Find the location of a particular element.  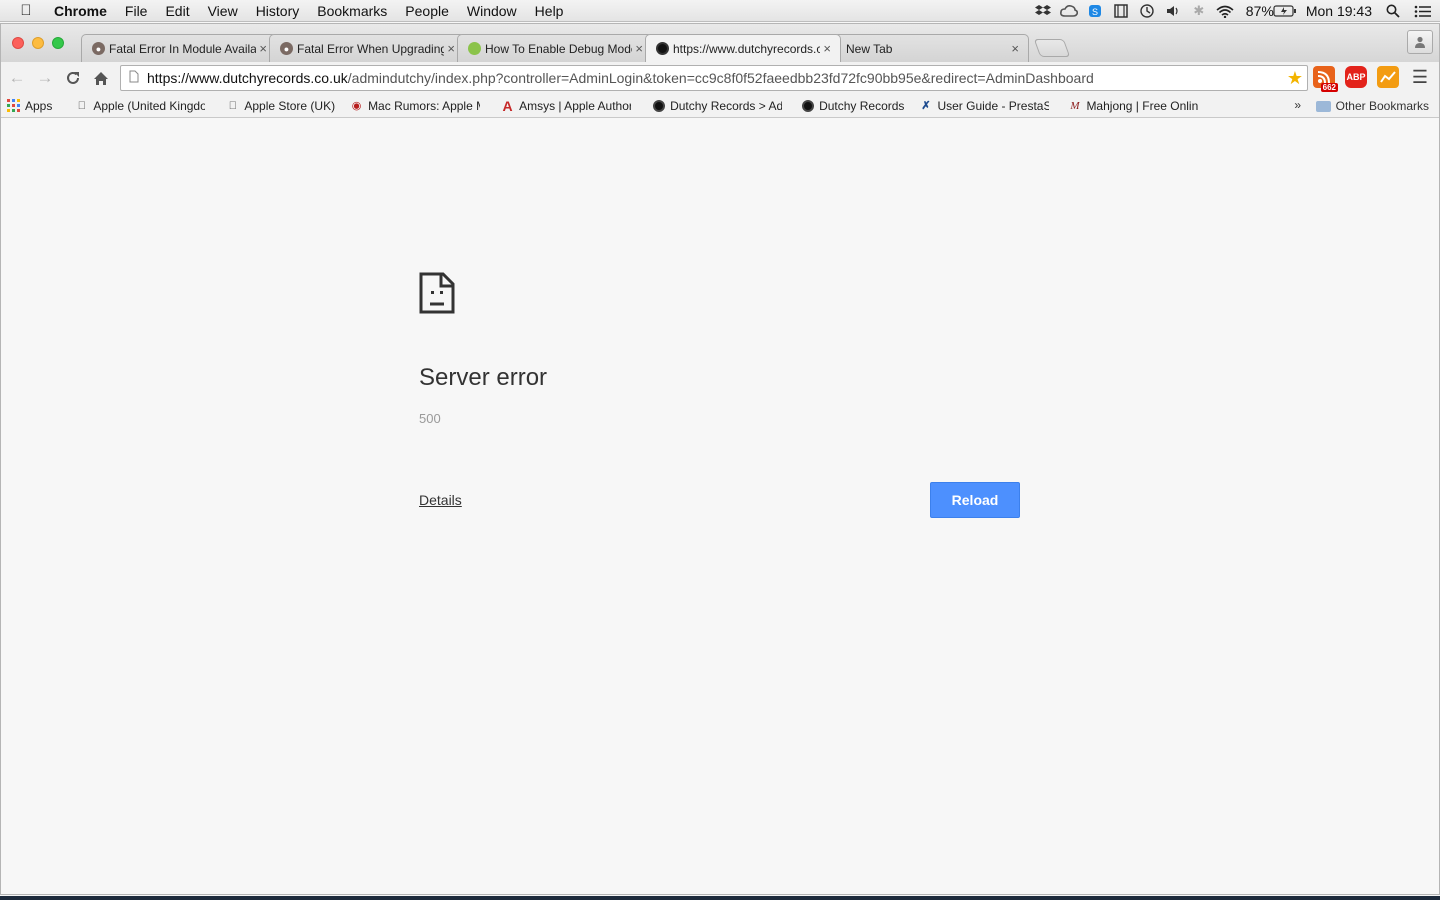

details-button: Details is located at coordinates (440, 500).